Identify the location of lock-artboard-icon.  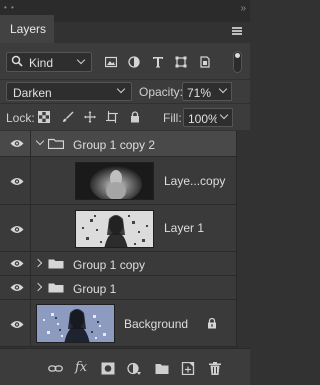
(112, 117).